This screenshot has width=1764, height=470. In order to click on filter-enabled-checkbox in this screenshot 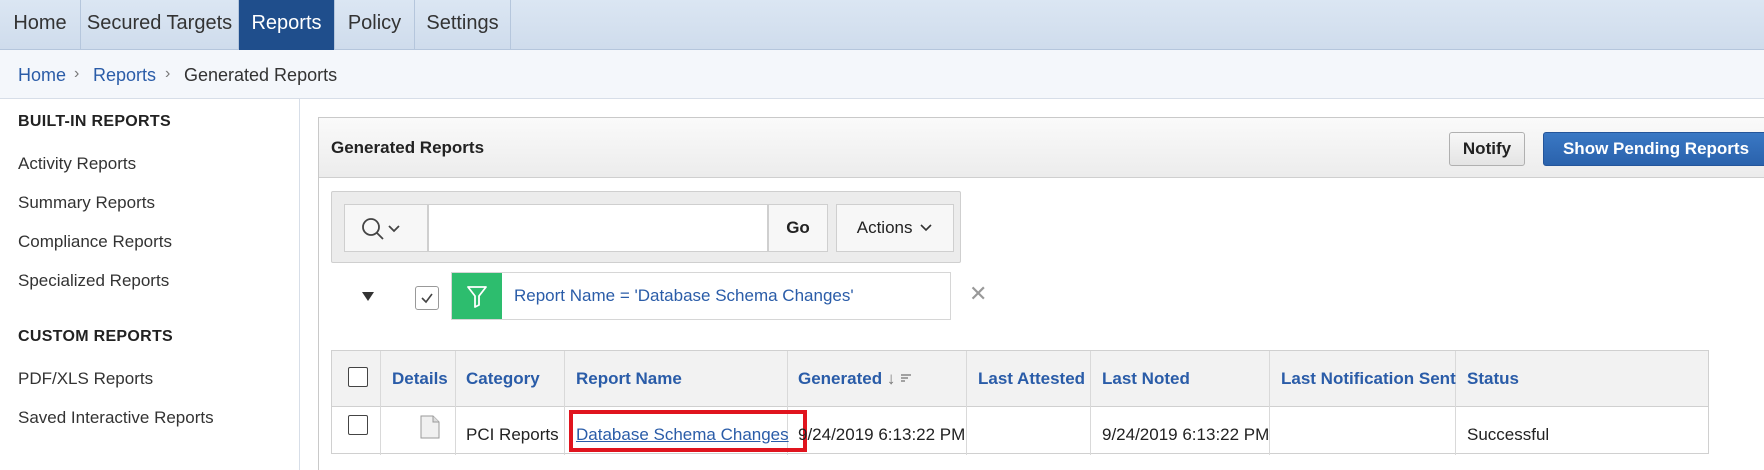, I will do `click(427, 298)`.